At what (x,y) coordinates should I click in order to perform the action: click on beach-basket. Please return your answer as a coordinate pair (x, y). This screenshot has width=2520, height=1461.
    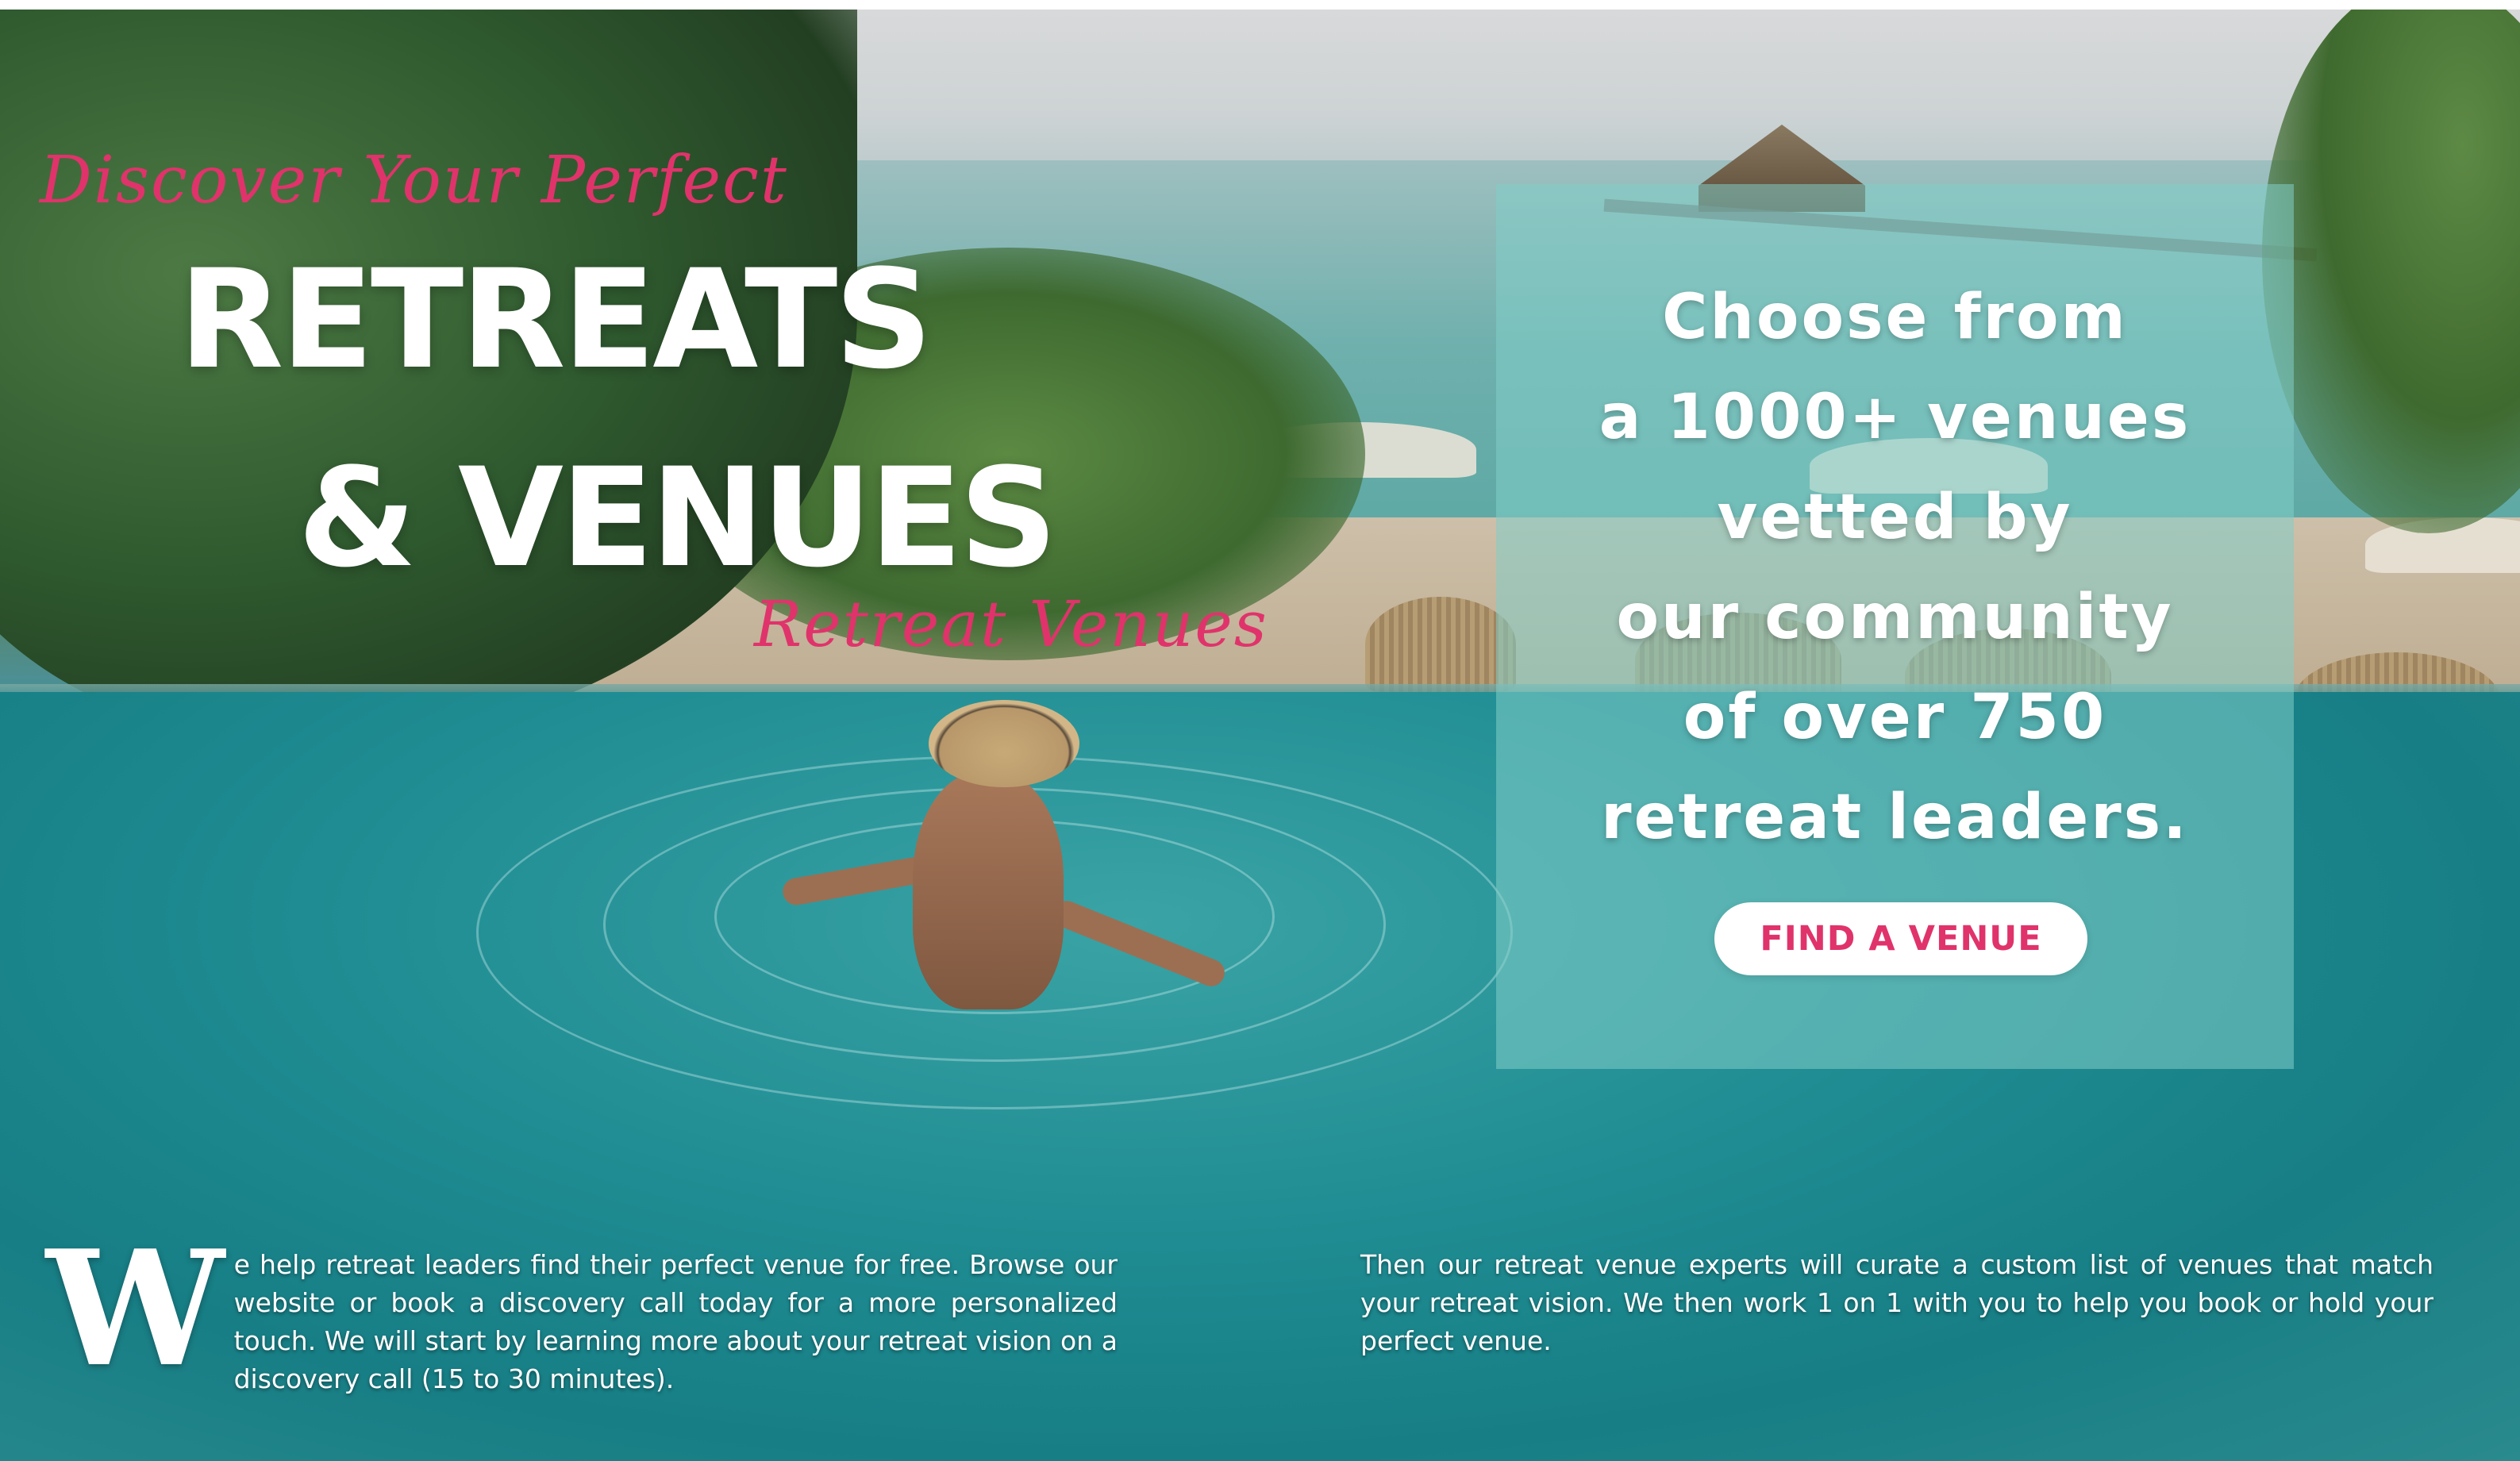
    Looking at the image, I should click on (1440, 644).